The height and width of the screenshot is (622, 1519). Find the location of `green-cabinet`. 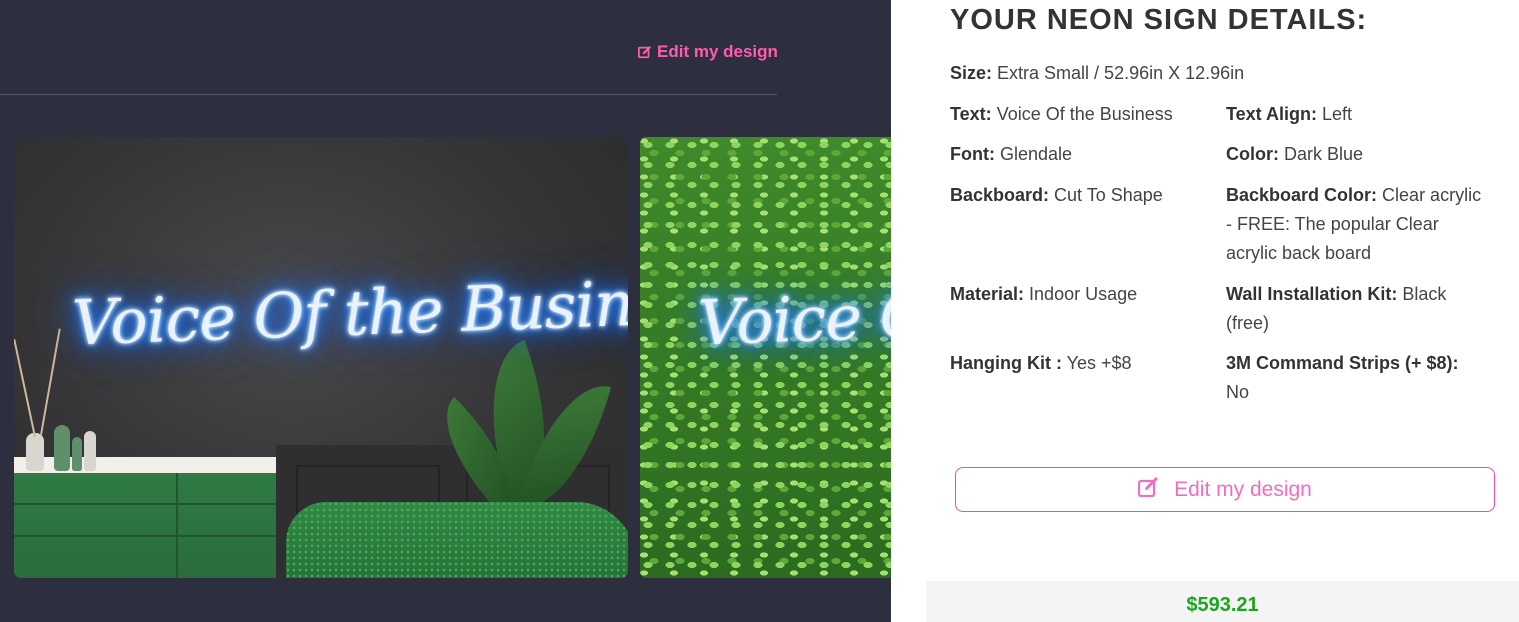

green-cabinet is located at coordinates (145, 525).